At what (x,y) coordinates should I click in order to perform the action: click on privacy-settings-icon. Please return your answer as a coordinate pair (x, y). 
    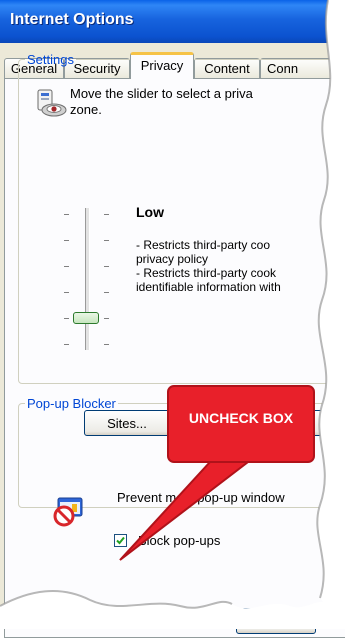
    Looking at the image, I should click on (52, 103).